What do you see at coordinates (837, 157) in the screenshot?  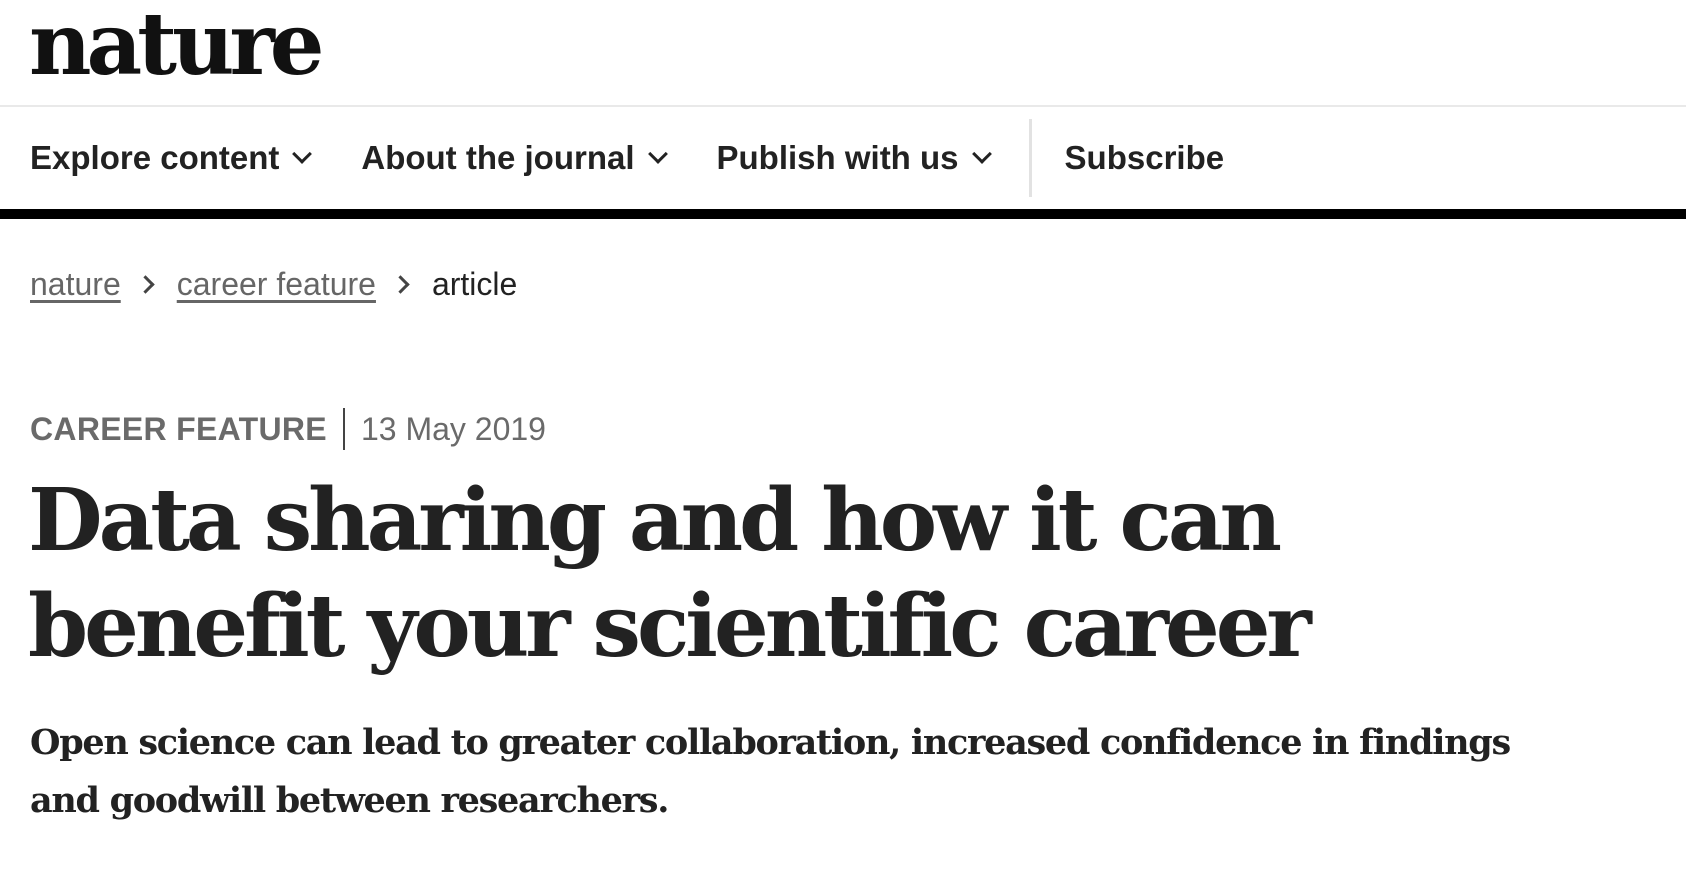 I see `nav-publish-with-us-label: Publish with us` at bounding box center [837, 157].